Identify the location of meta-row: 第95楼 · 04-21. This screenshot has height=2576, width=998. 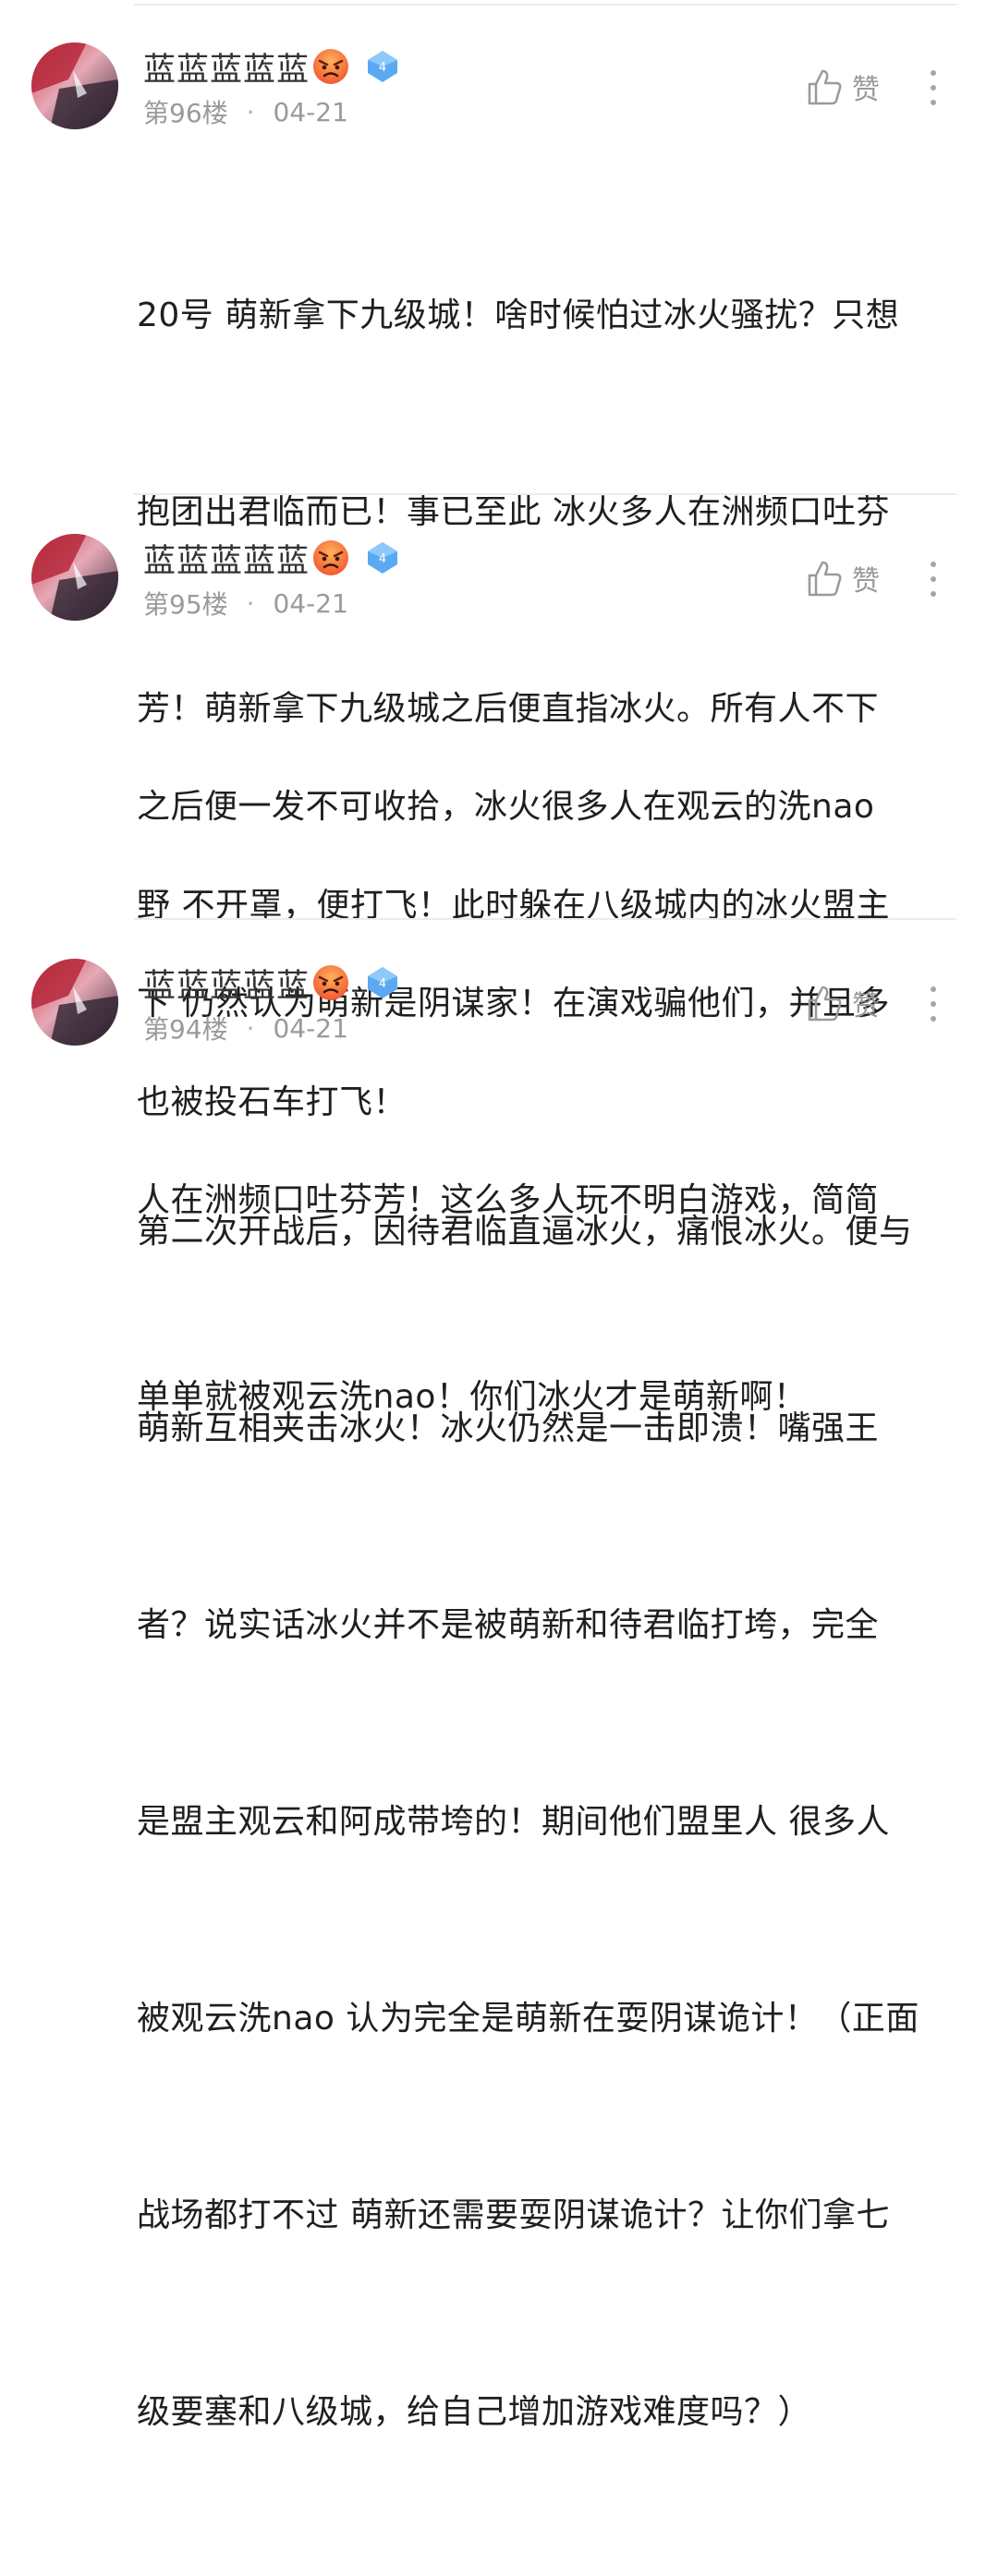
(245, 603).